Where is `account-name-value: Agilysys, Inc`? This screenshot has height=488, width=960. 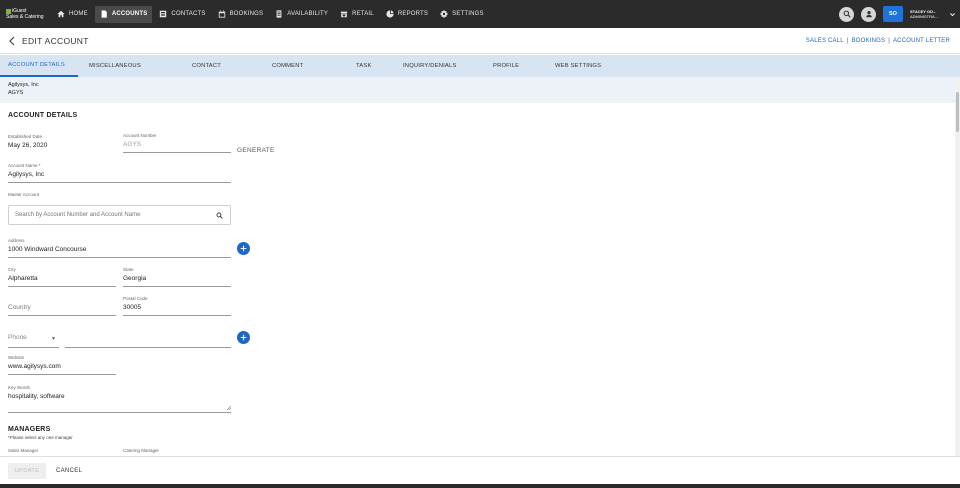
account-name-value: Agilysys, Inc is located at coordinates (119, 177).